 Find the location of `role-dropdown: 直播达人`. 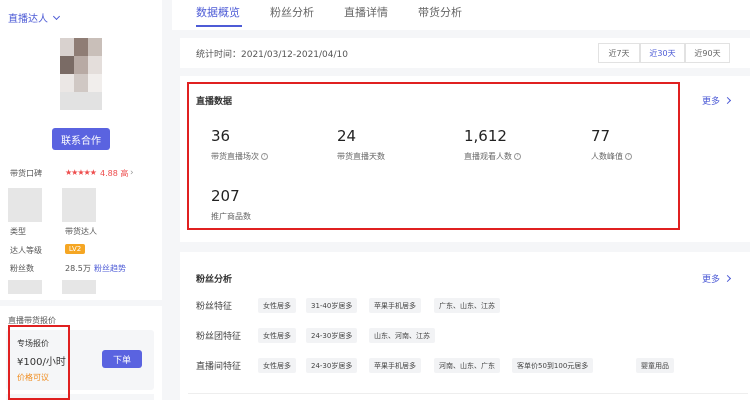

role-dropdown: 直播达人 is located at coordinates (34, 17).